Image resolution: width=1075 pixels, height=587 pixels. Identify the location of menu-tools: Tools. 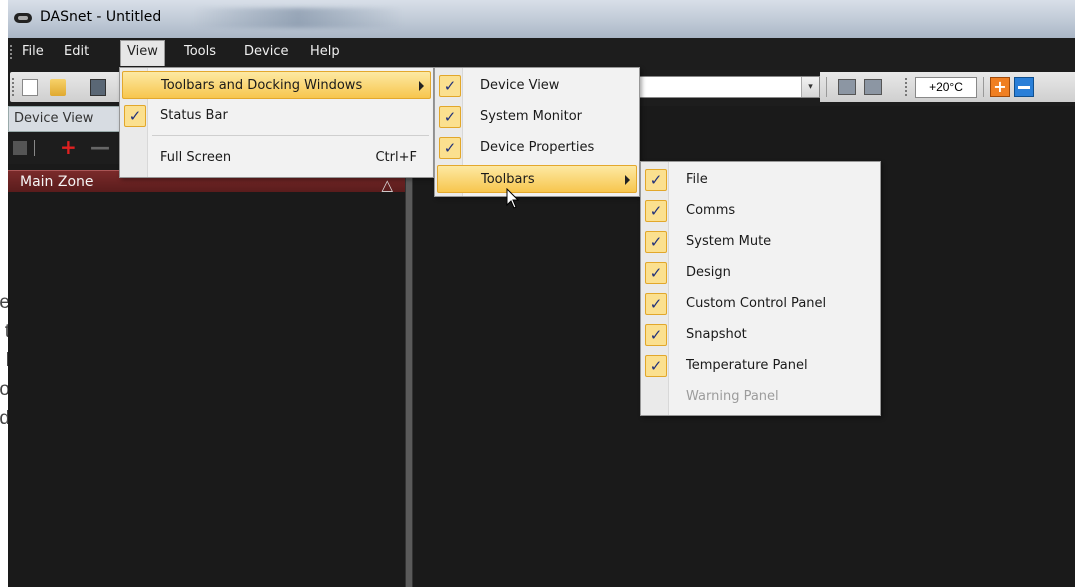
(200, 53).